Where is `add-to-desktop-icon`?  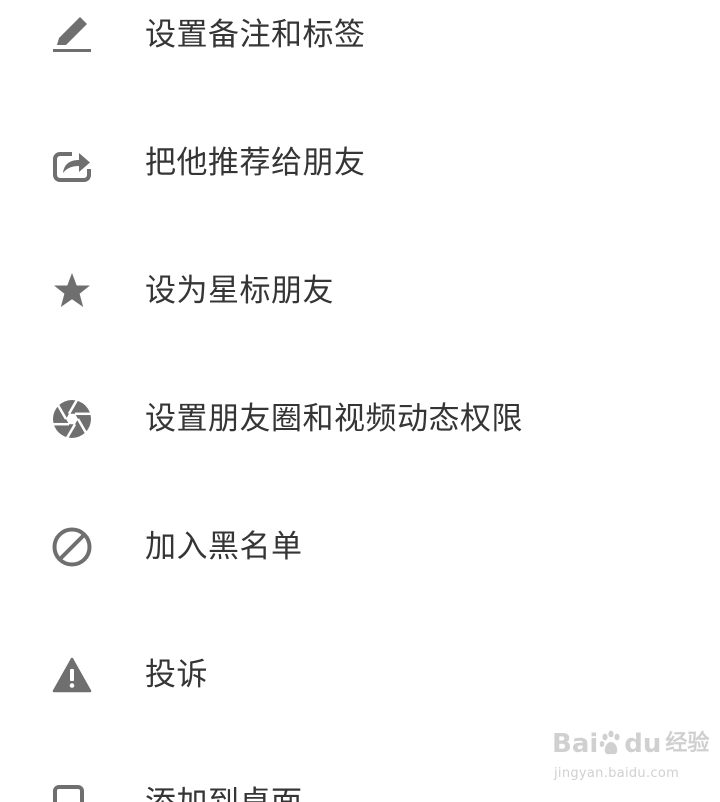
add-to-desktop-icon is located at coordinates (72, 792).